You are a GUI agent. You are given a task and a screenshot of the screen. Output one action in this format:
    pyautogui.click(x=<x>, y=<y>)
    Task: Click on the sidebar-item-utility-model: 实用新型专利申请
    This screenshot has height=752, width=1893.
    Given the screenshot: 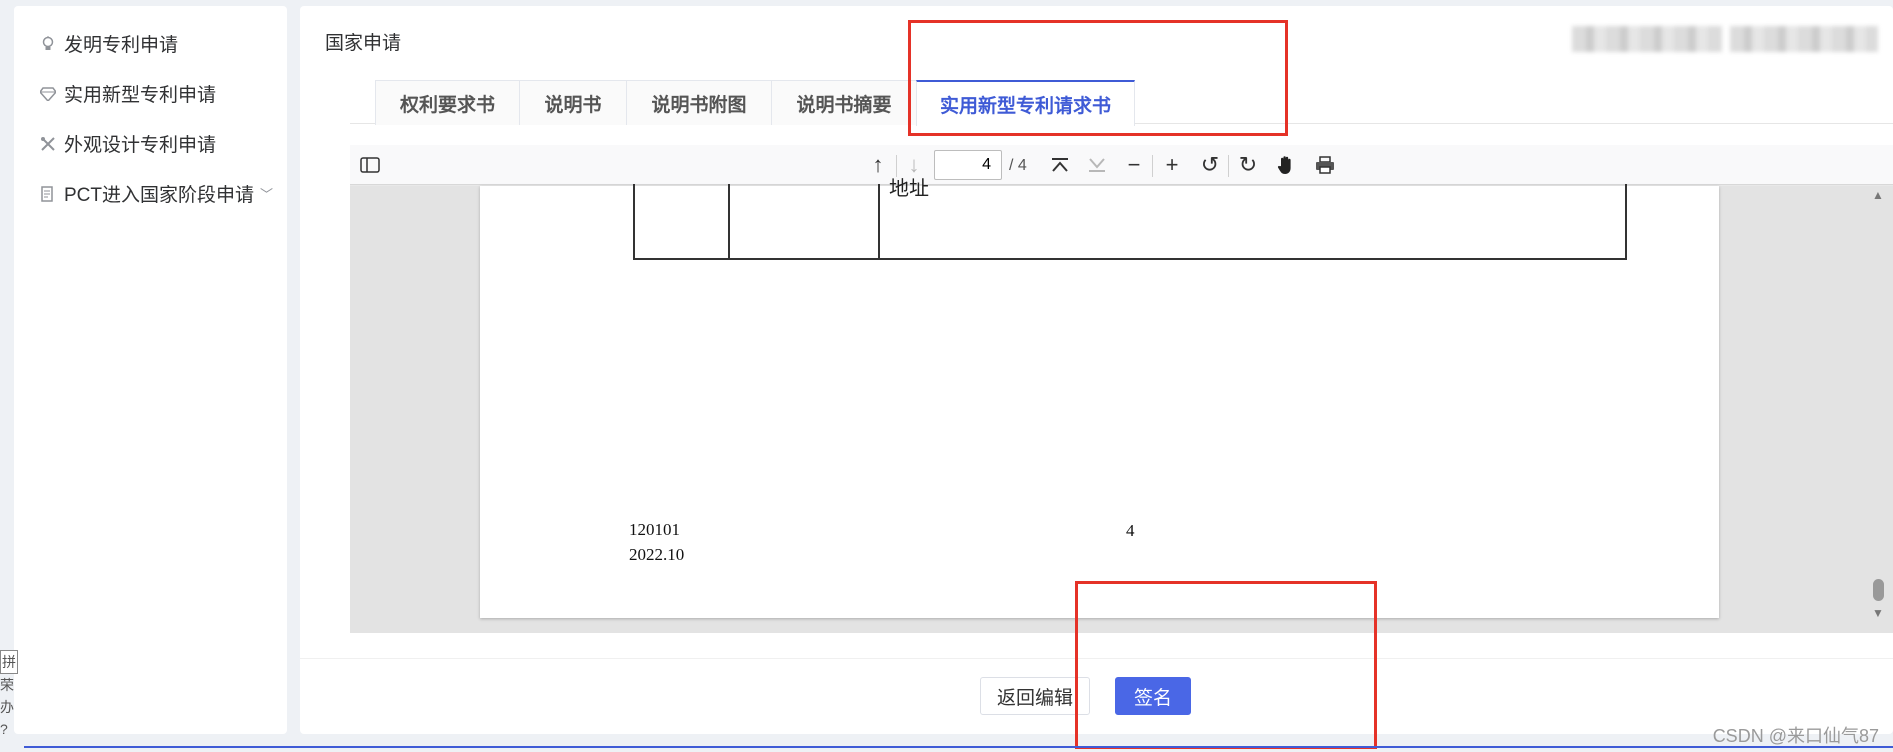 What is the action you would take?
    pyautogui.click(x=128, y=93)
    